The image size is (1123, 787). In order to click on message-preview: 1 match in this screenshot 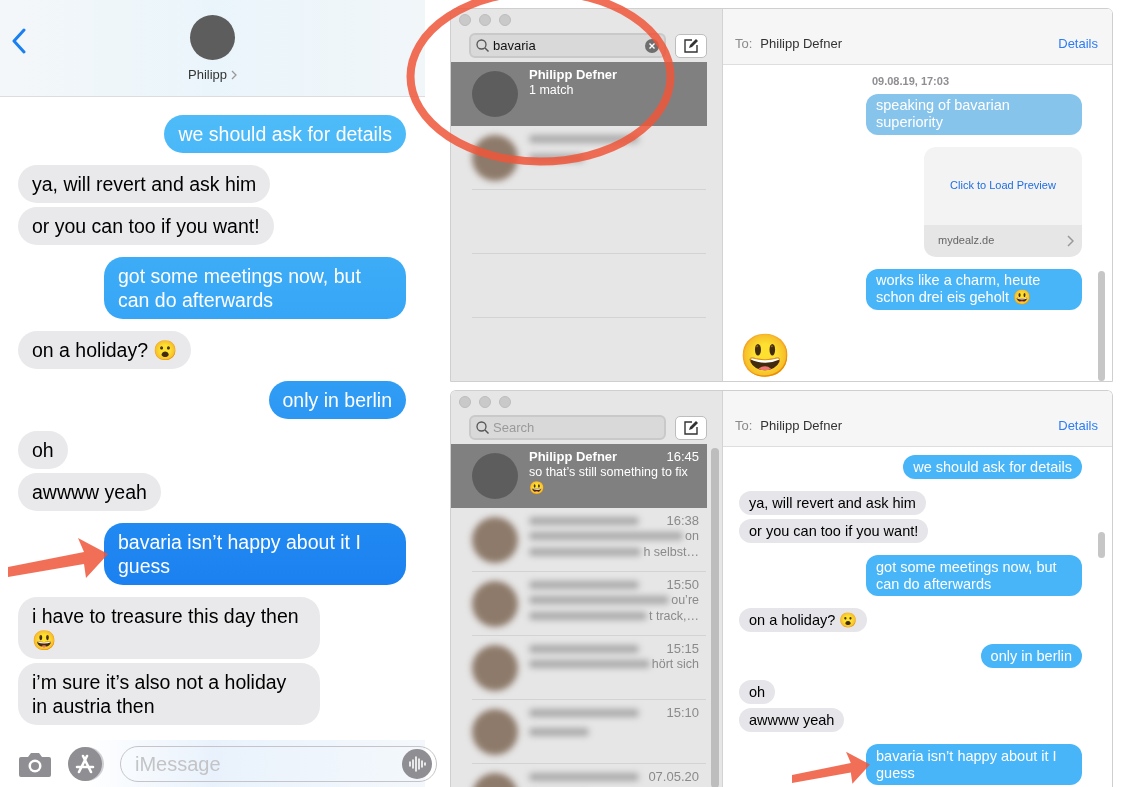, I will do `click(551, 90)`.